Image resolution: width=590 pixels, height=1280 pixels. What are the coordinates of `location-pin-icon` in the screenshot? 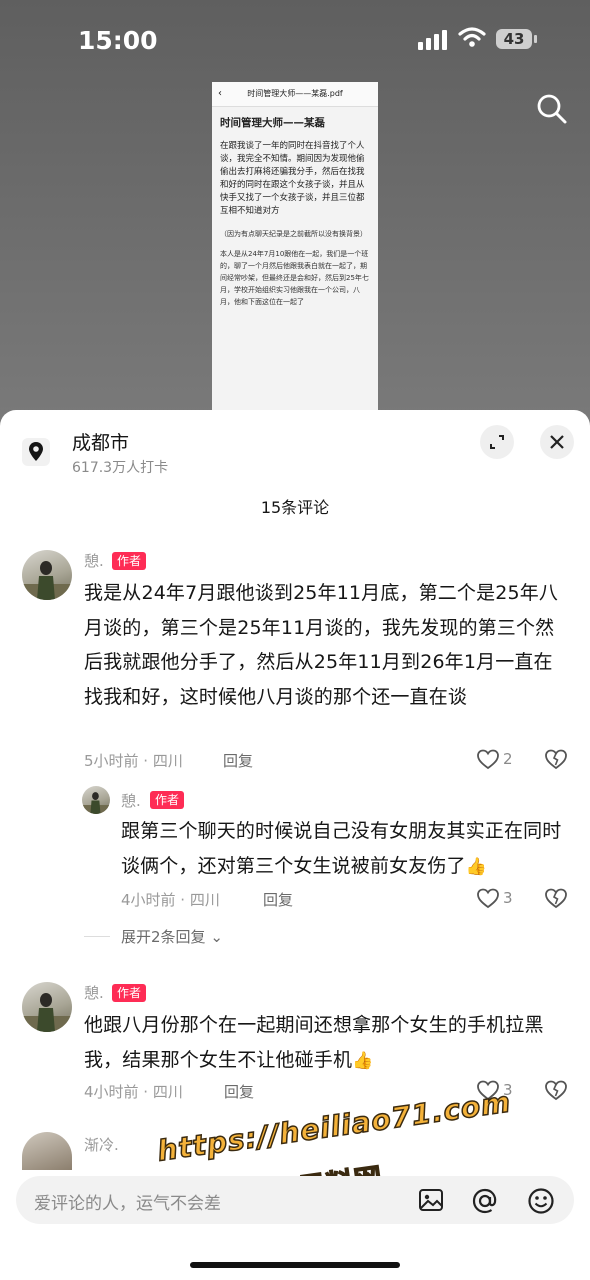 It's located at (36, 452).